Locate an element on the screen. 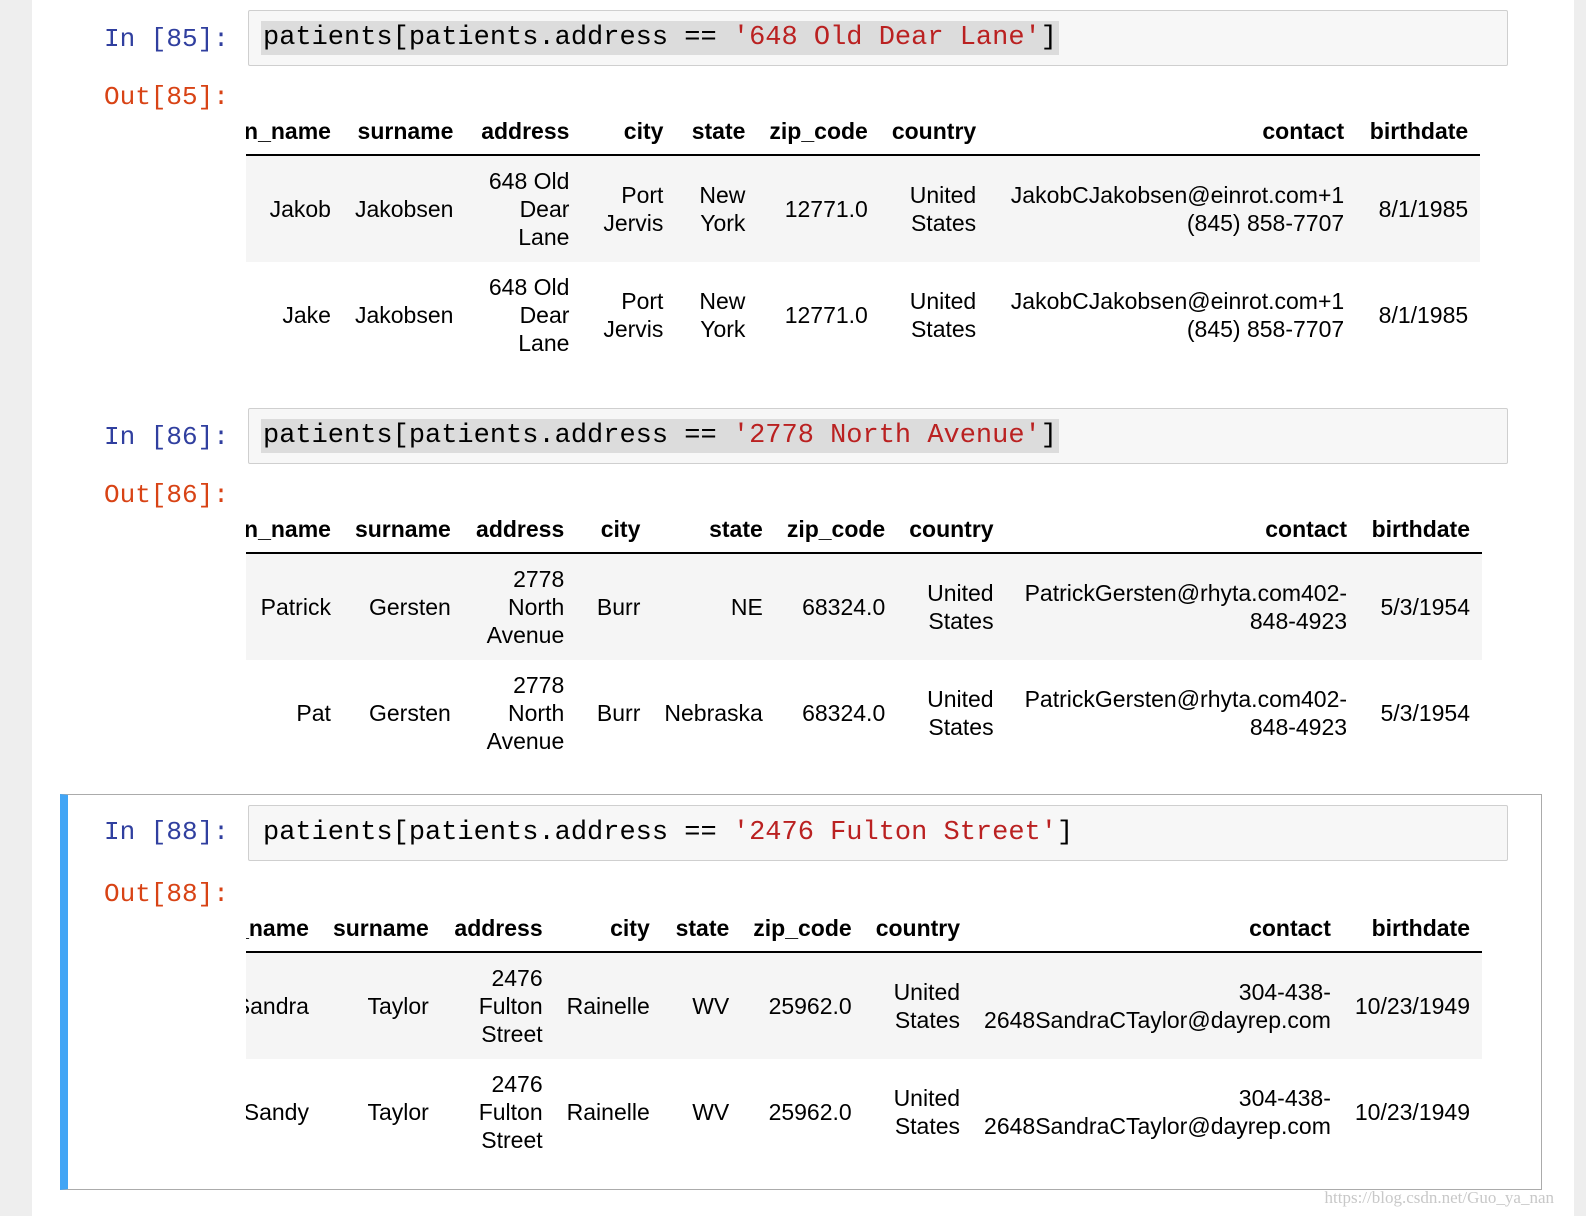 The image size is (1586, 1216). output-prompt: Out[85]: is located at coordinates (166, 97).